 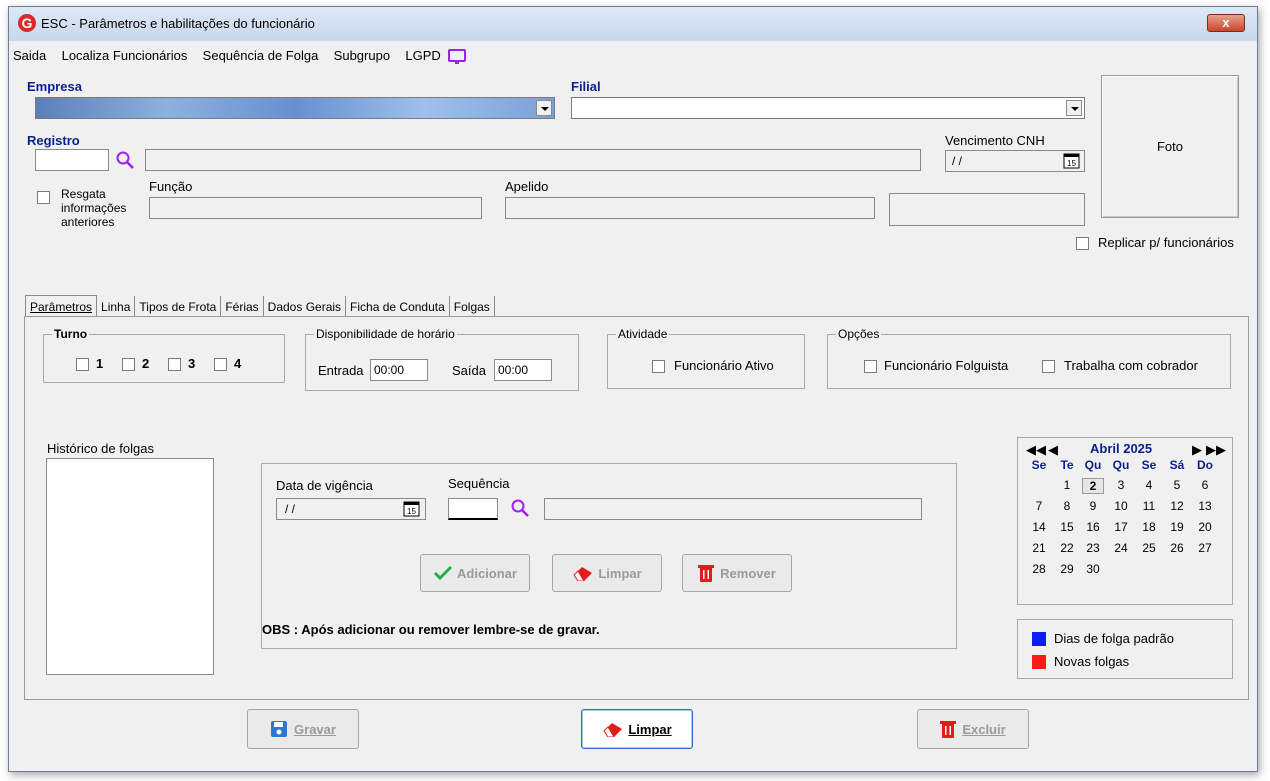 I want to click on close-button: x, so click(x=1226, y=23).